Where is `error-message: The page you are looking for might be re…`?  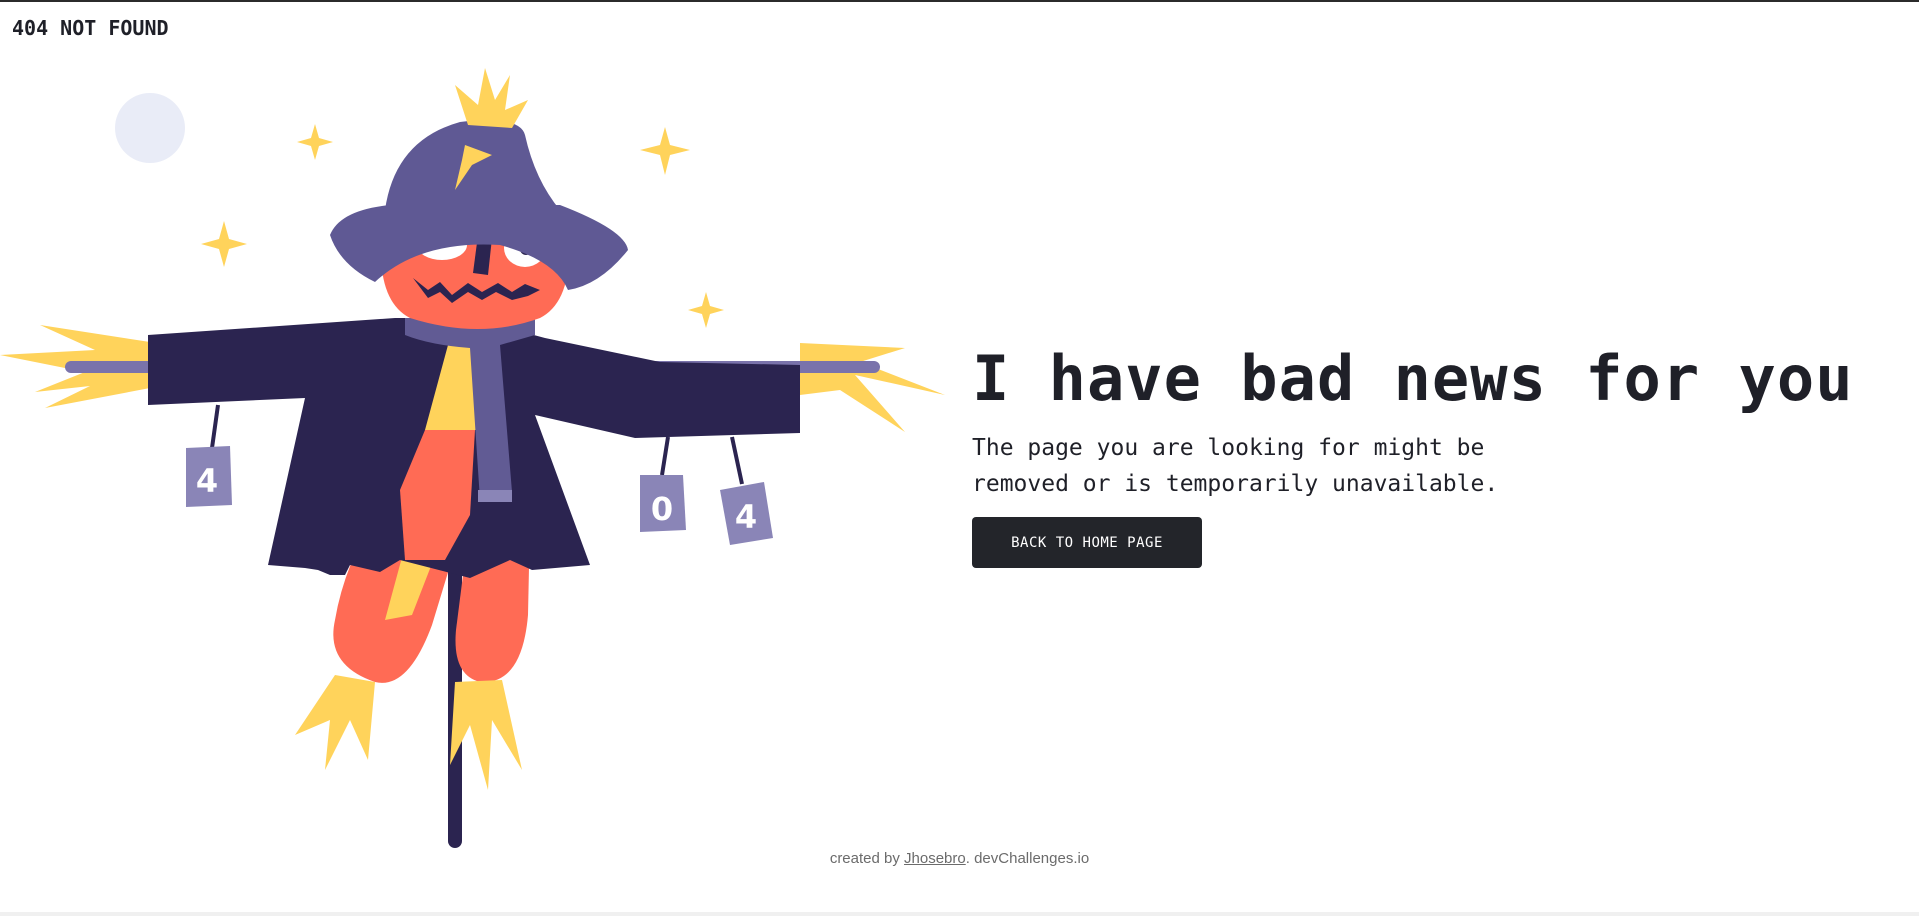 error-message: The page you are looking for might be re… is located at coordinates (1235, 466).